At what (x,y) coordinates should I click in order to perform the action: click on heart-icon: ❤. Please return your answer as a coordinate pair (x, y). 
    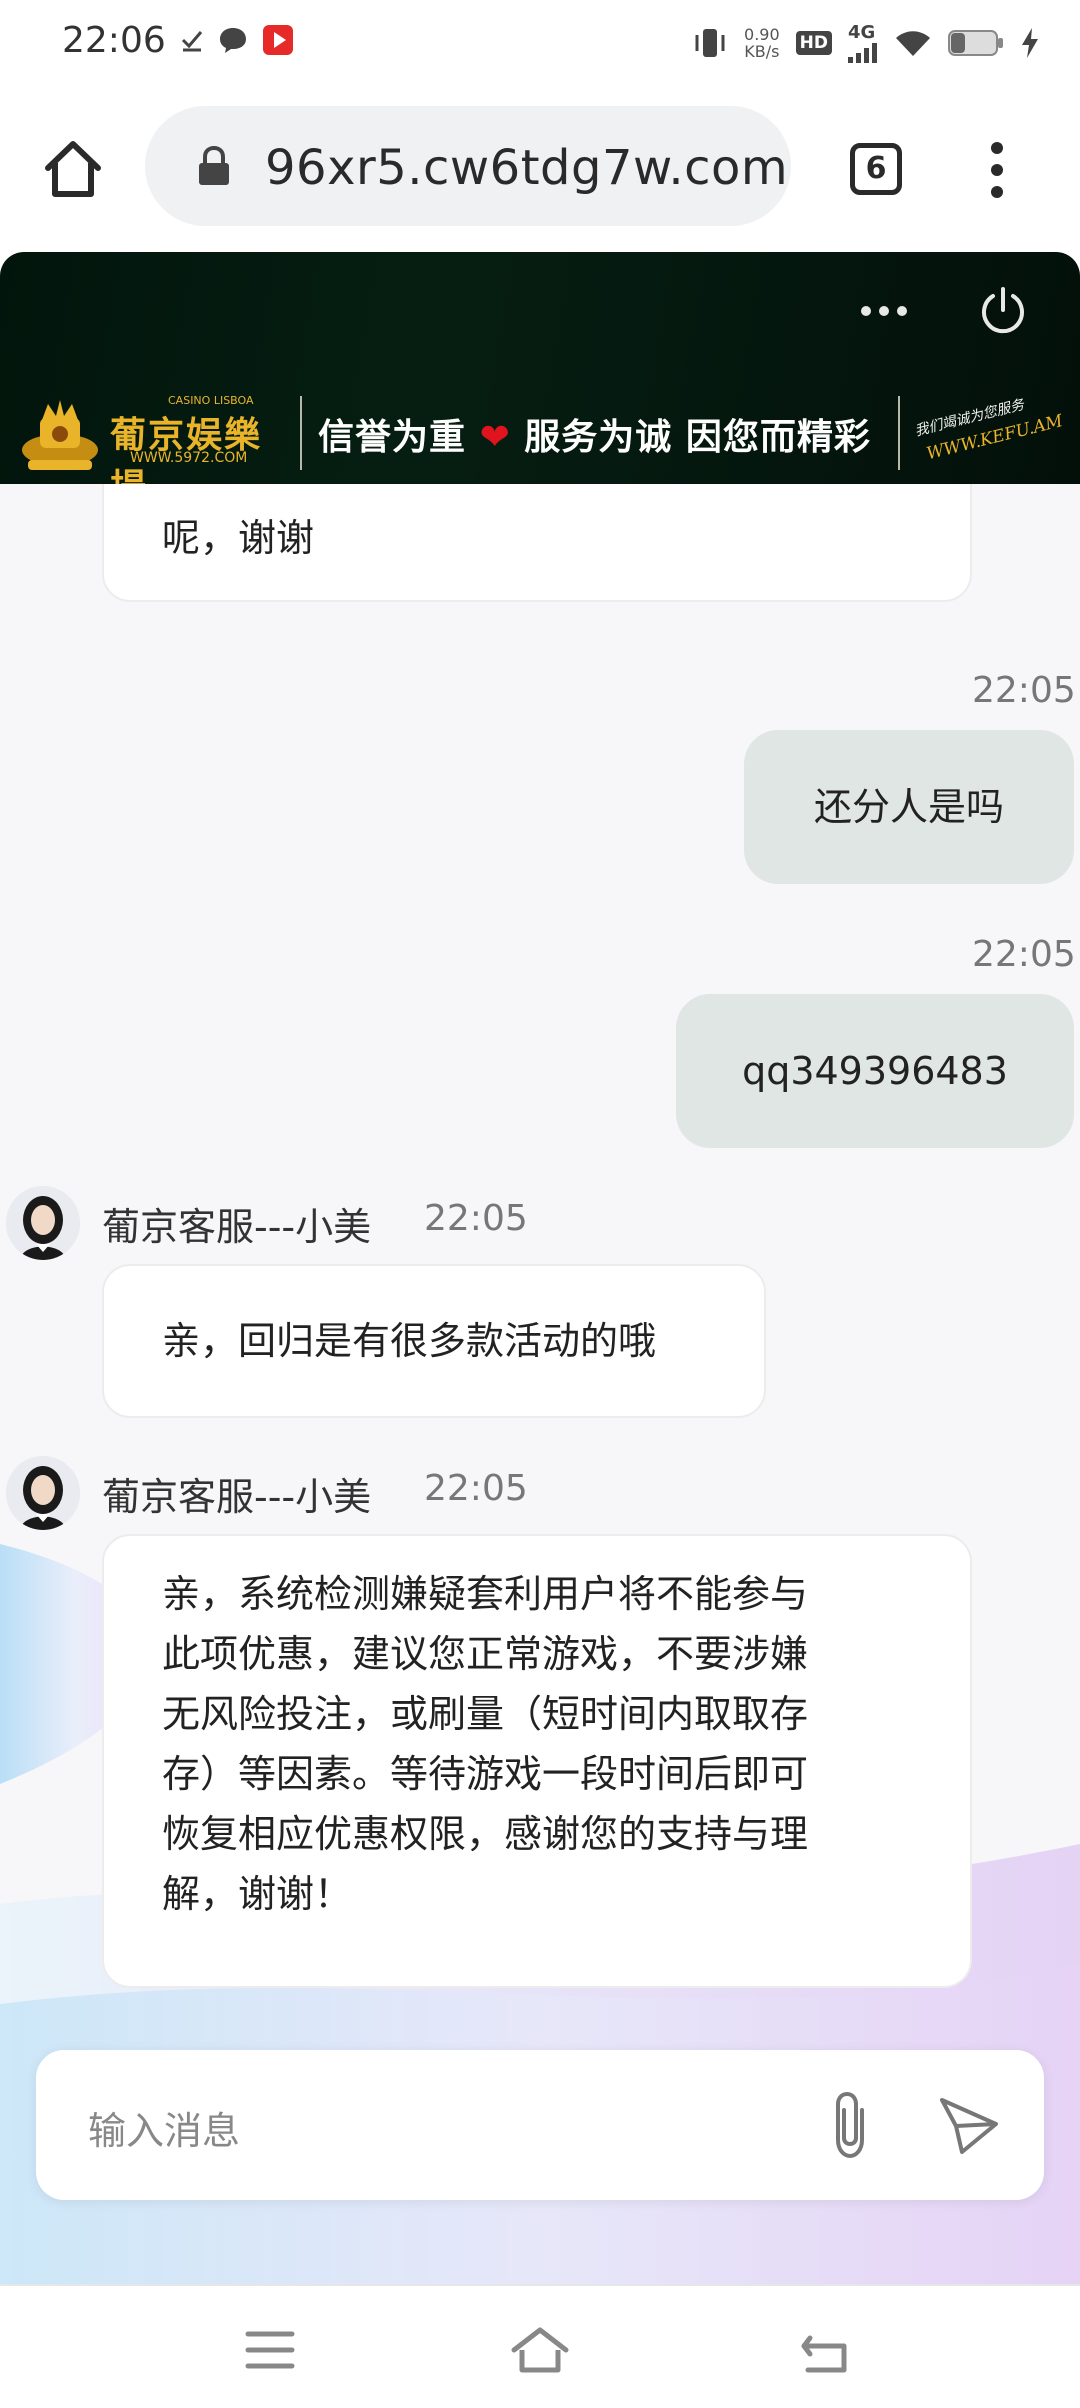
    Looking at the image, I should click on (495, 437).